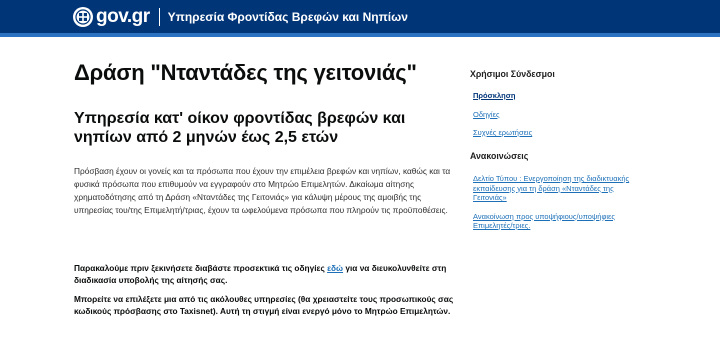 The image size is (720, 354). I want to click on header-divider, so click(159, 16).